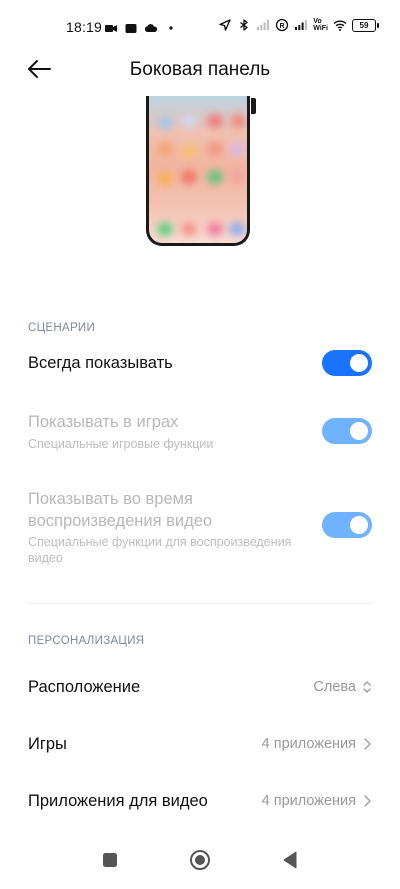 Image resolution: width=400 pixels, height=889 pixels. I want to click on vowifi-icon: Vo WiFi, so click(320, 25).